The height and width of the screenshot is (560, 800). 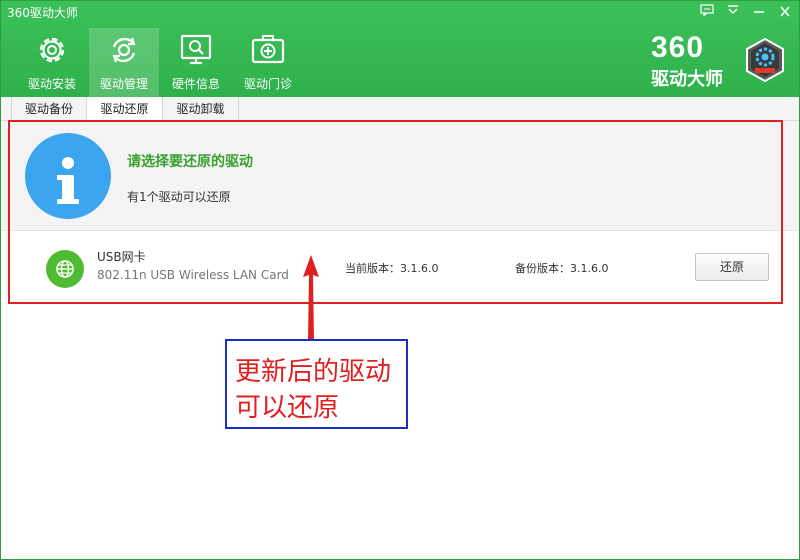 I want to click on sub-tab-bar: 驱动备份 驱动还原 驱动卸载, so click(x=400, y=109).